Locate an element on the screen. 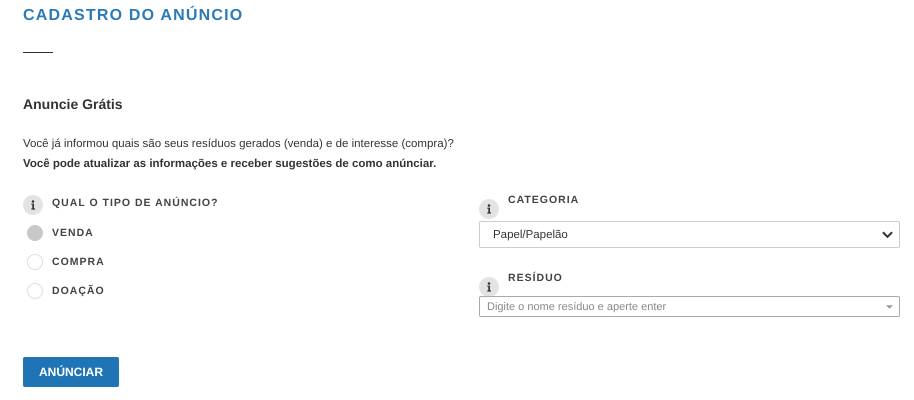  radio-label: VENDA is located at coordinates (73, 232).